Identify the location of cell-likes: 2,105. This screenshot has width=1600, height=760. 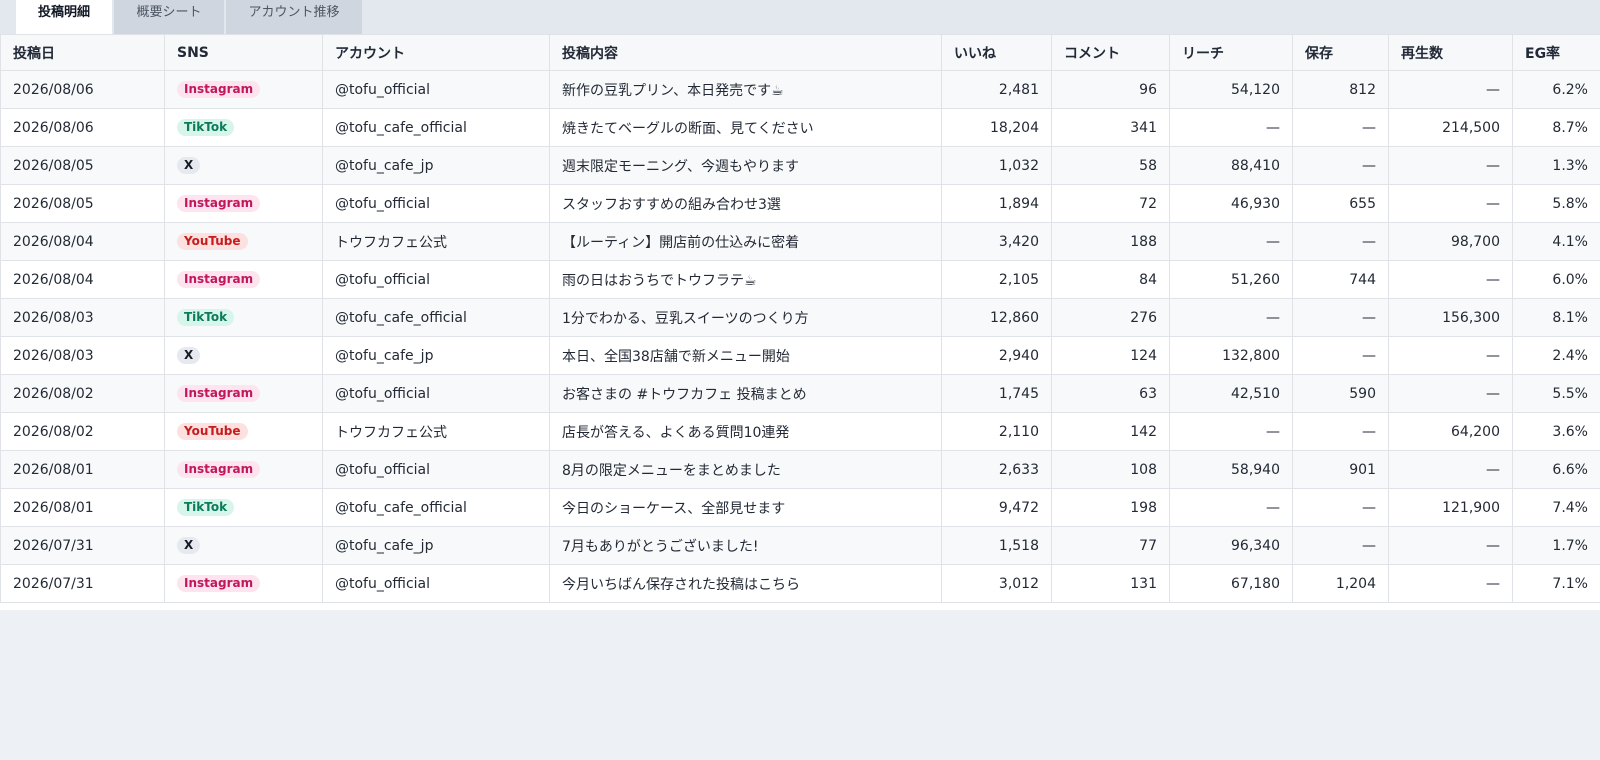
(996, 279).